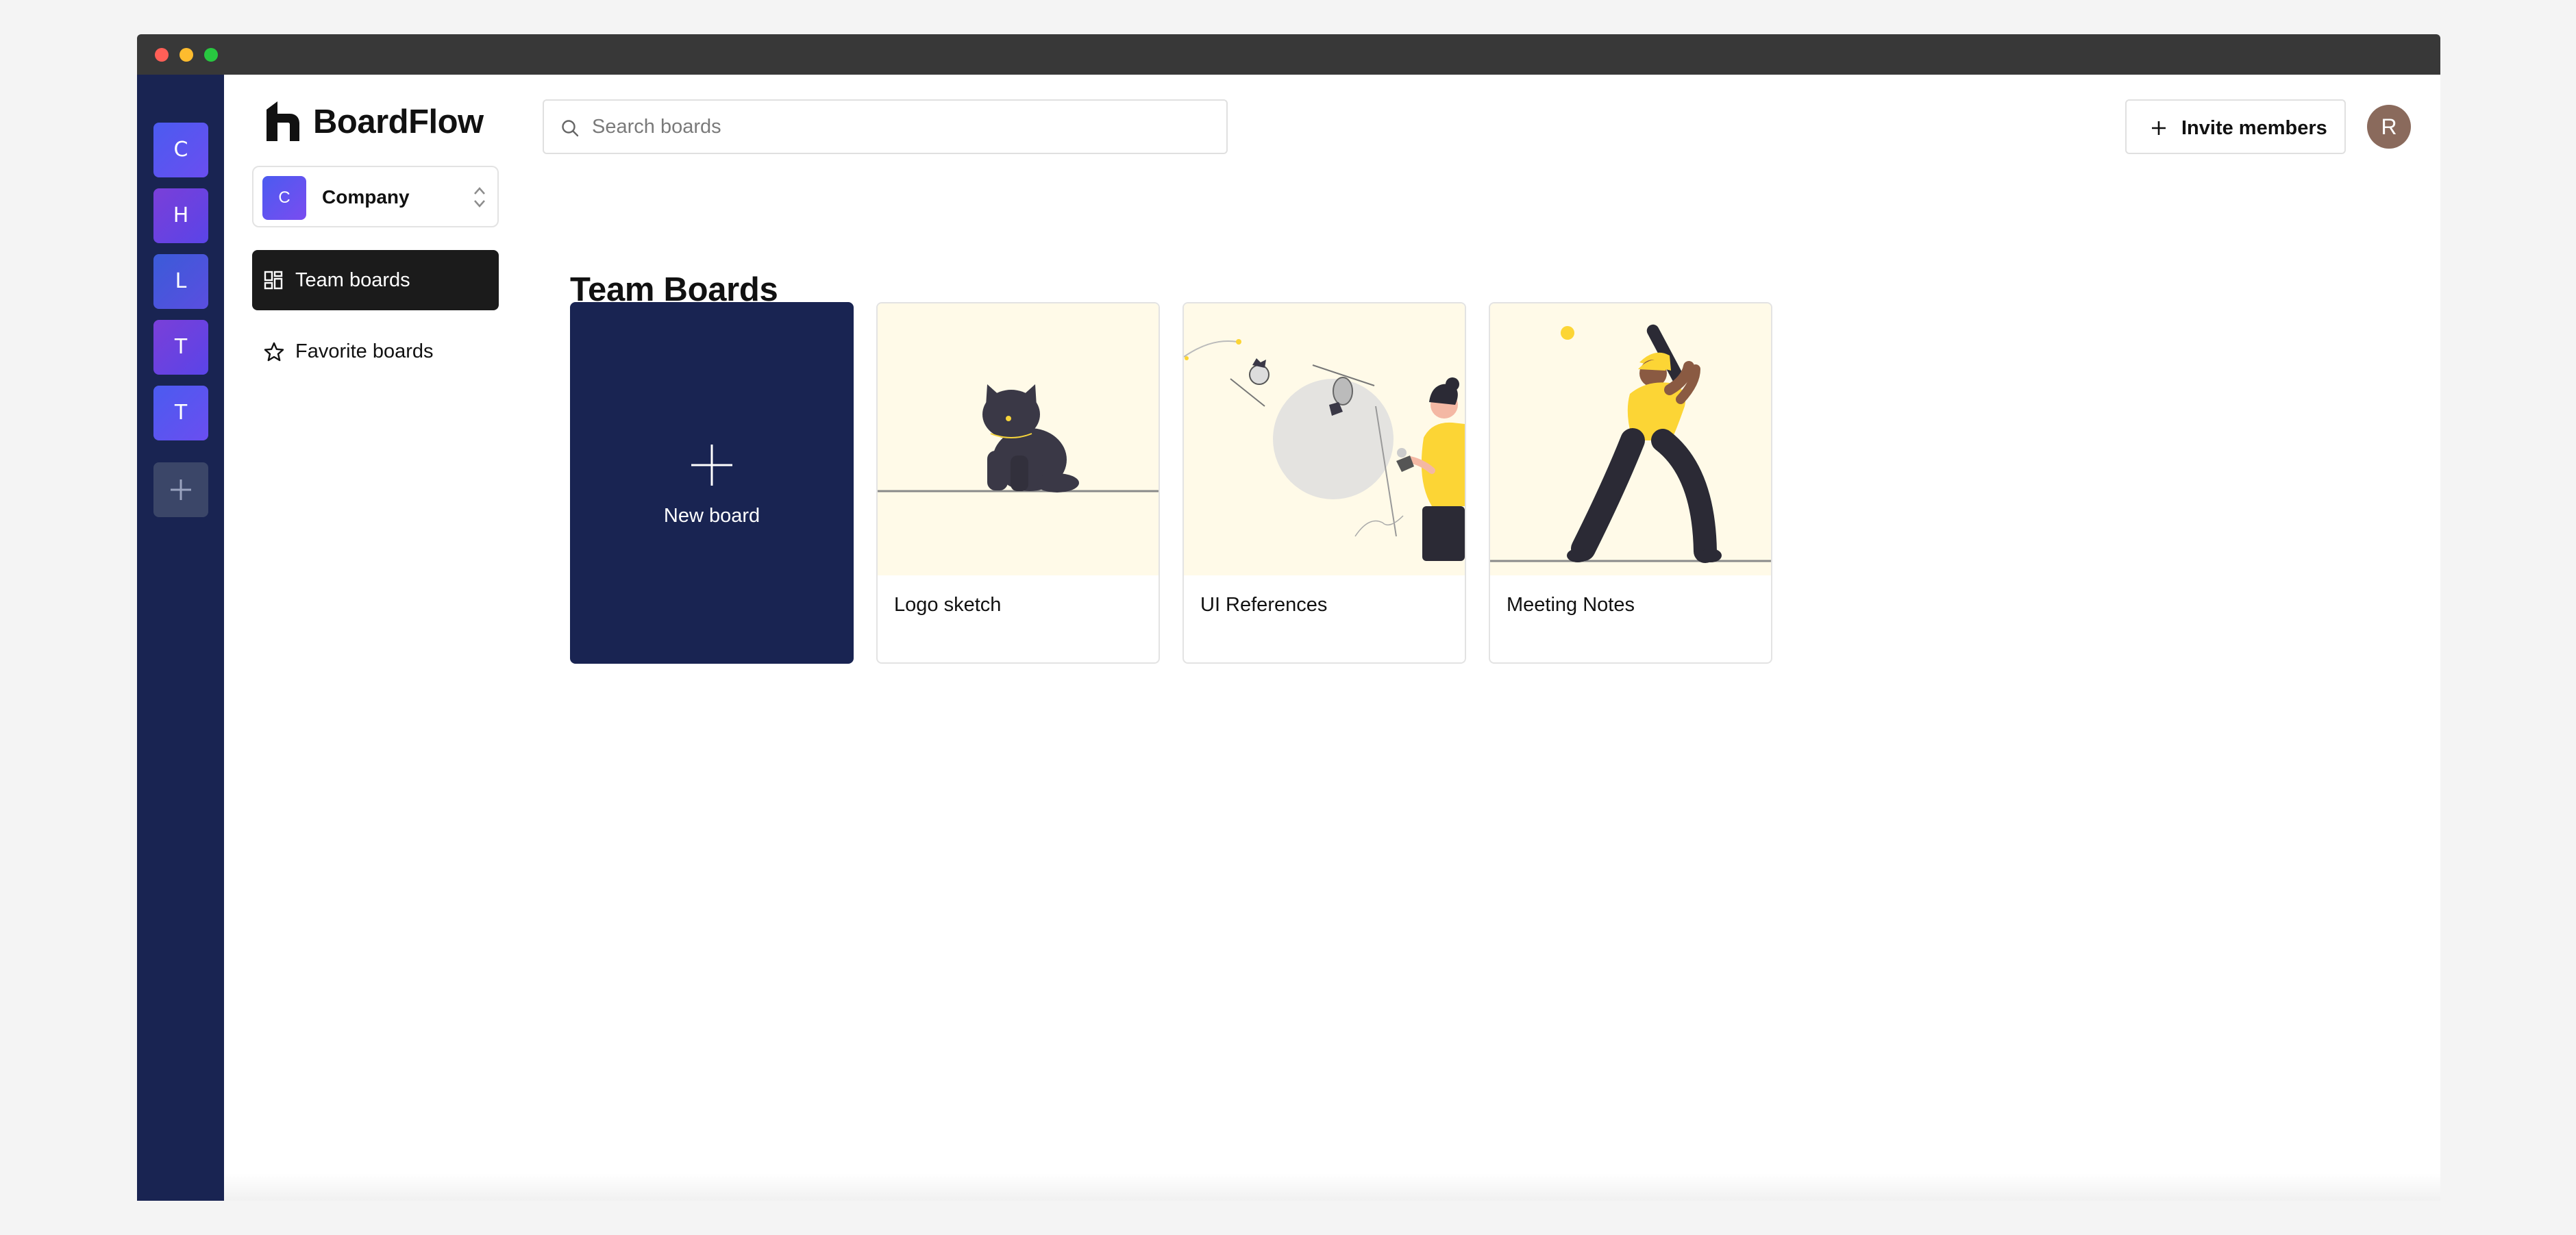  Describe the element at coordinates (284, 198) in the screenshot. I see `team-avatar: C` at that location.